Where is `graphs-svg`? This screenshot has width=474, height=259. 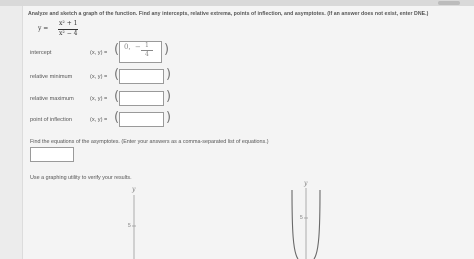
graphs-svg is located at coordinates (226, 223).